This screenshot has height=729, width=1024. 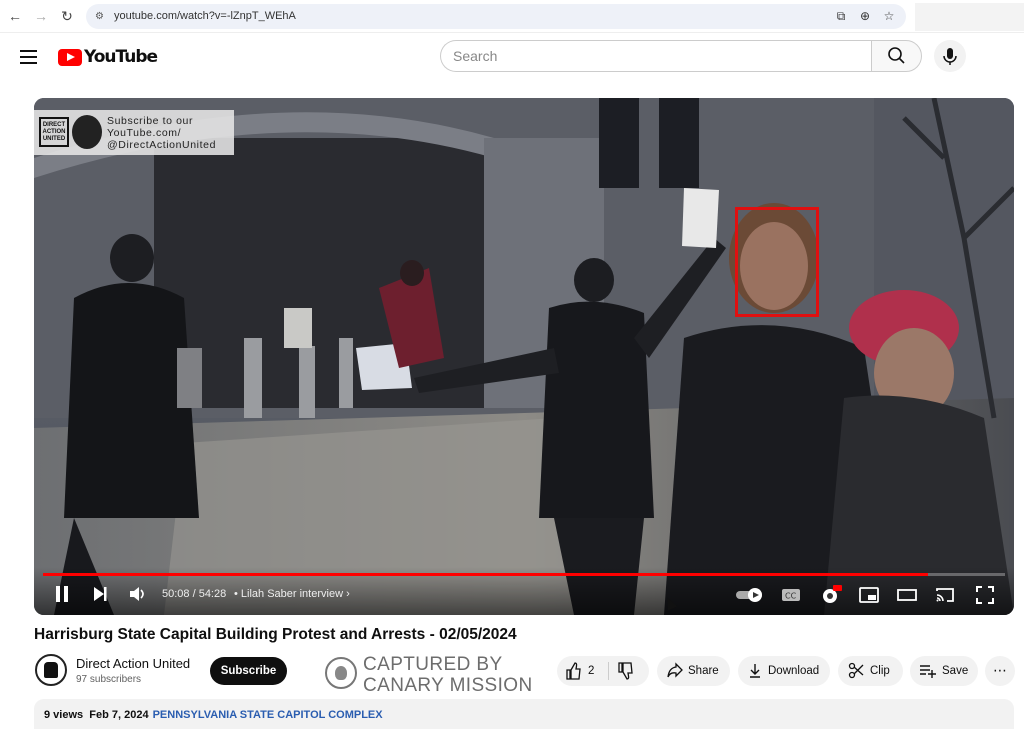 What do you see at coordinates (248, 671) in the screenshot?
I see `subscribe-button: Subscribe` at bounding box center [248, 671].